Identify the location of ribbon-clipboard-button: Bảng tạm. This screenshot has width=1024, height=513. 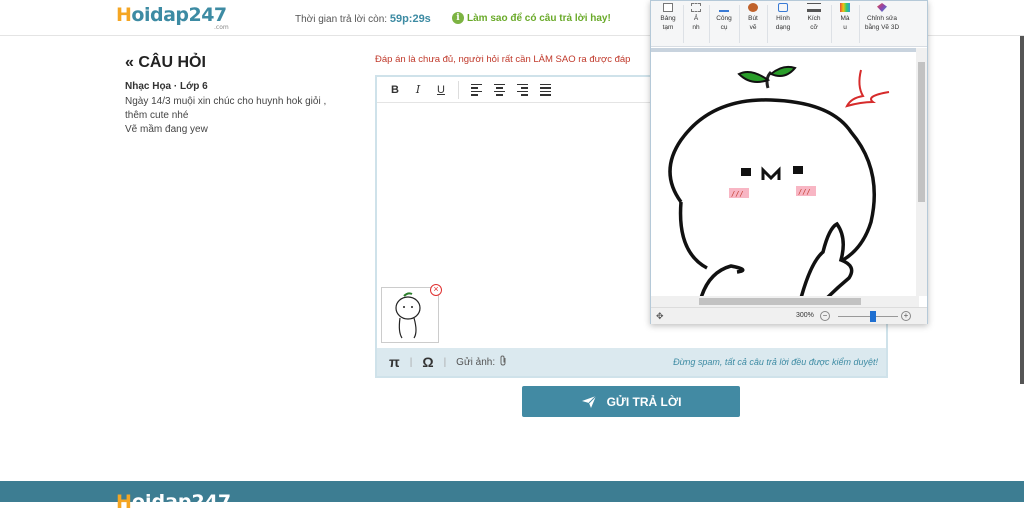
(668, 17).